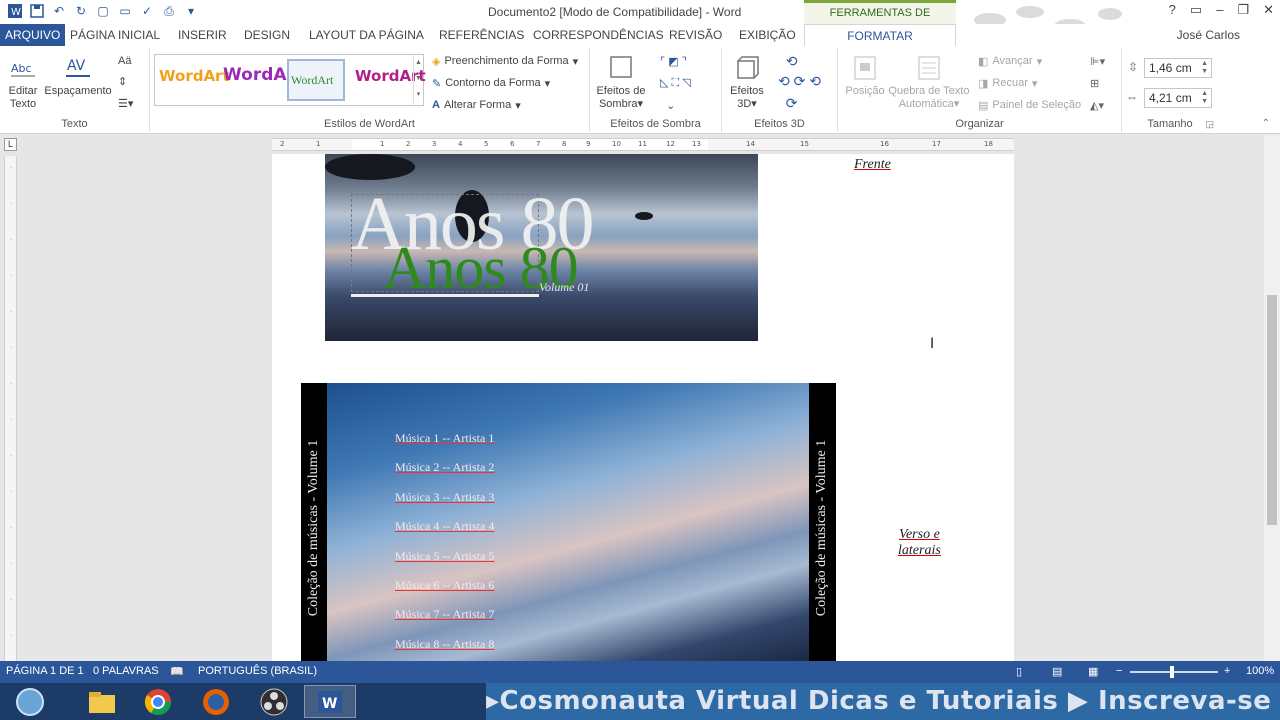 The height and width of the screenshot is (720, 1280). I want to click on track-item: Música 7 -- Artista 7, so click(444, 621).